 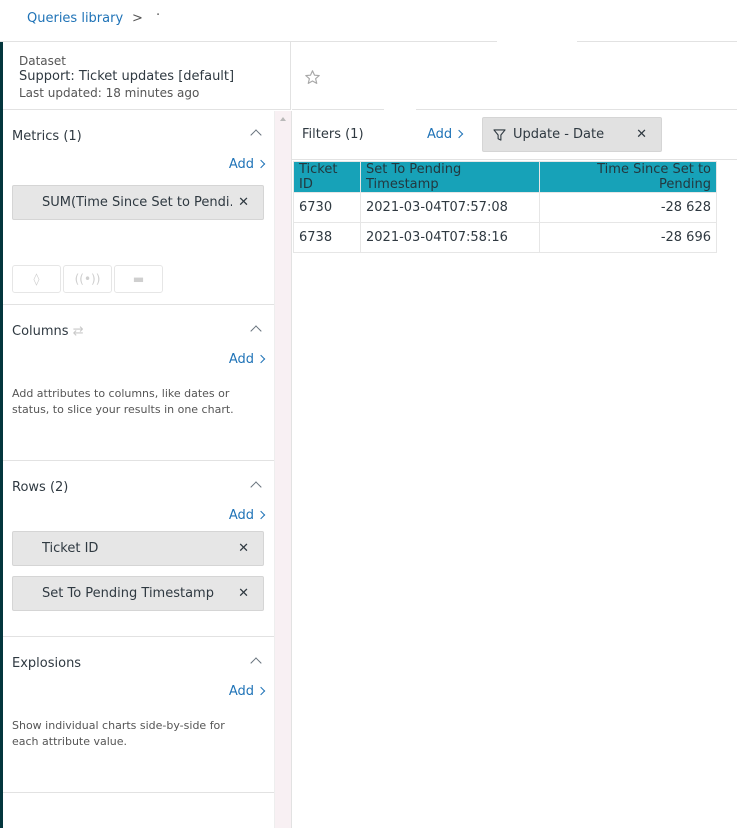 What do you see at coordinates (282, 469) in the screenshot?
I see `sidebar-scrollbar` at bounding box center [282, 469].